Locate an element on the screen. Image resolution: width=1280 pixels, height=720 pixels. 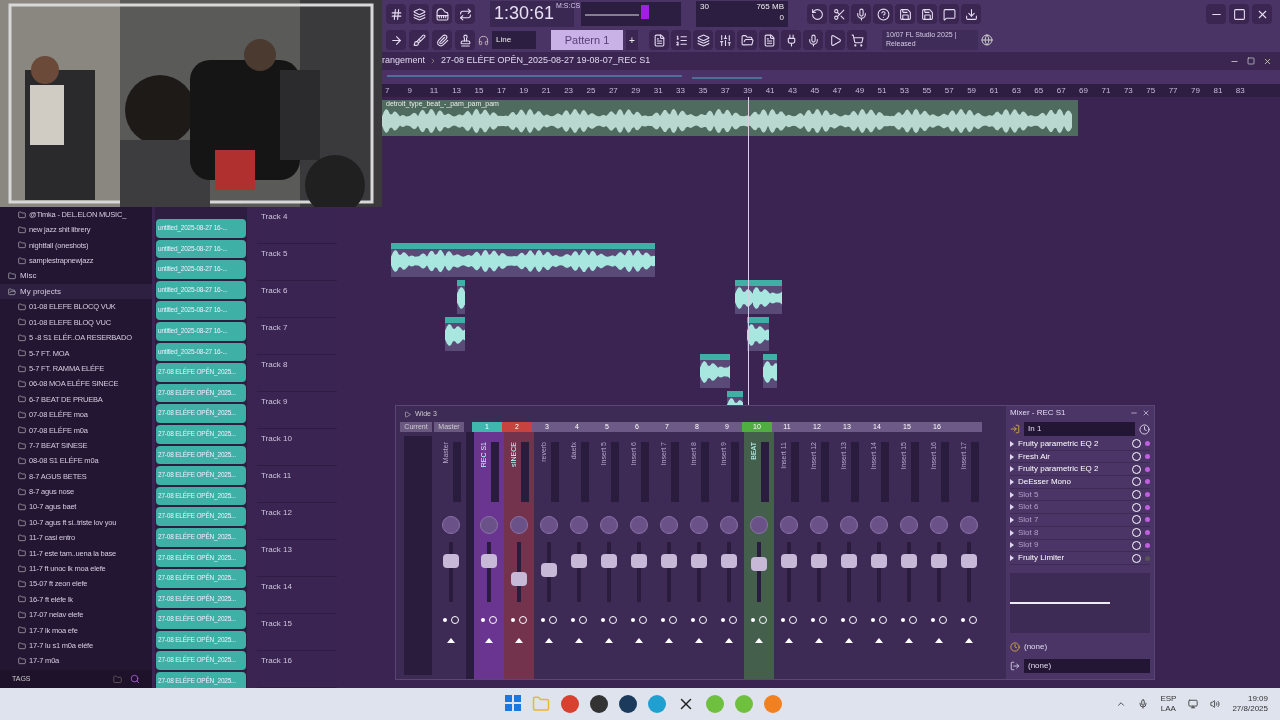
piano-roll-icon is located at coordinates (681, 40).